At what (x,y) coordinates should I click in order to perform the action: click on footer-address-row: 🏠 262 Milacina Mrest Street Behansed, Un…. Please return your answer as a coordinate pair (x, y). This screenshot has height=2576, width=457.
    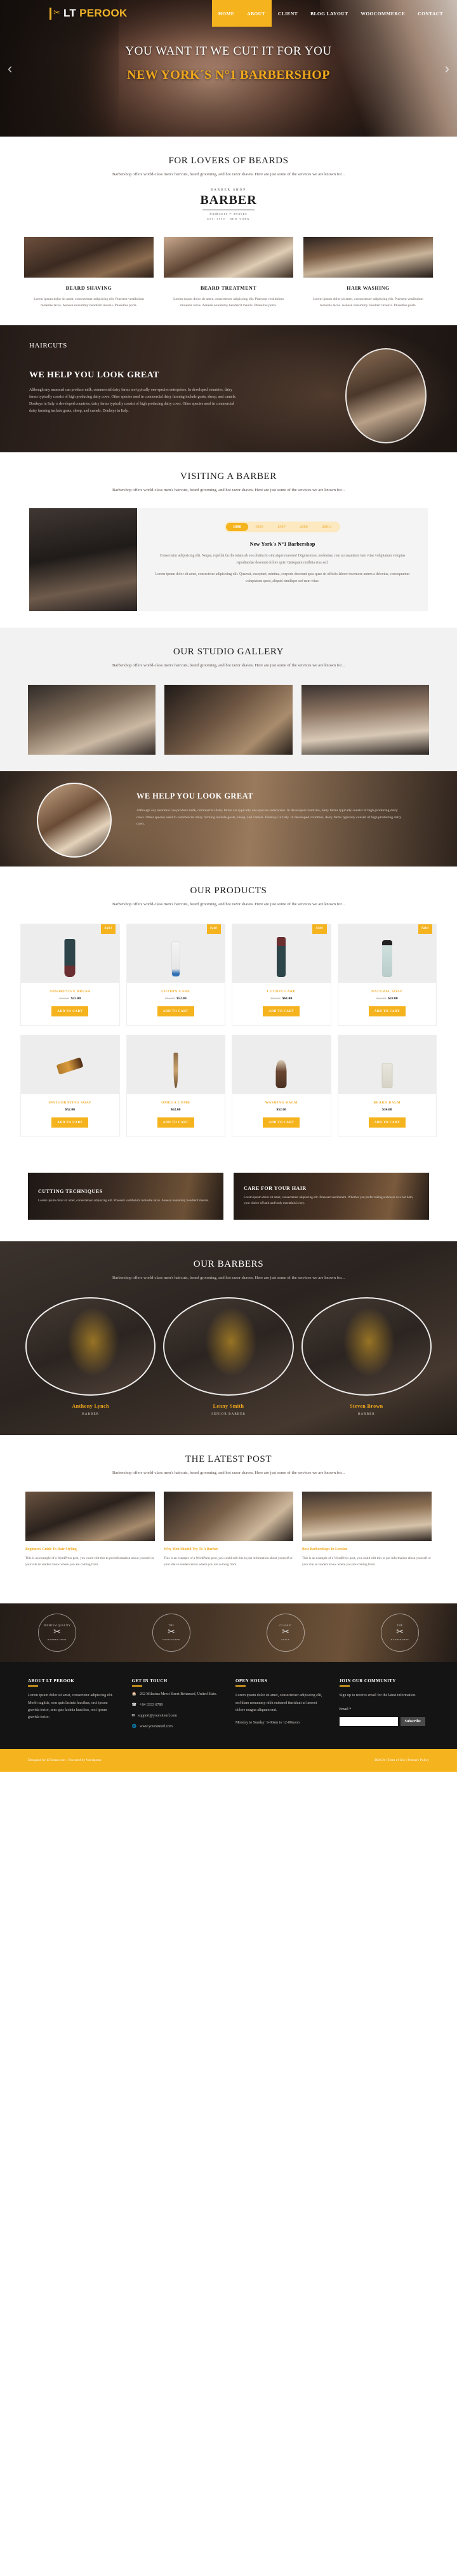
    Looking at the image, I should click on (177, 1694).